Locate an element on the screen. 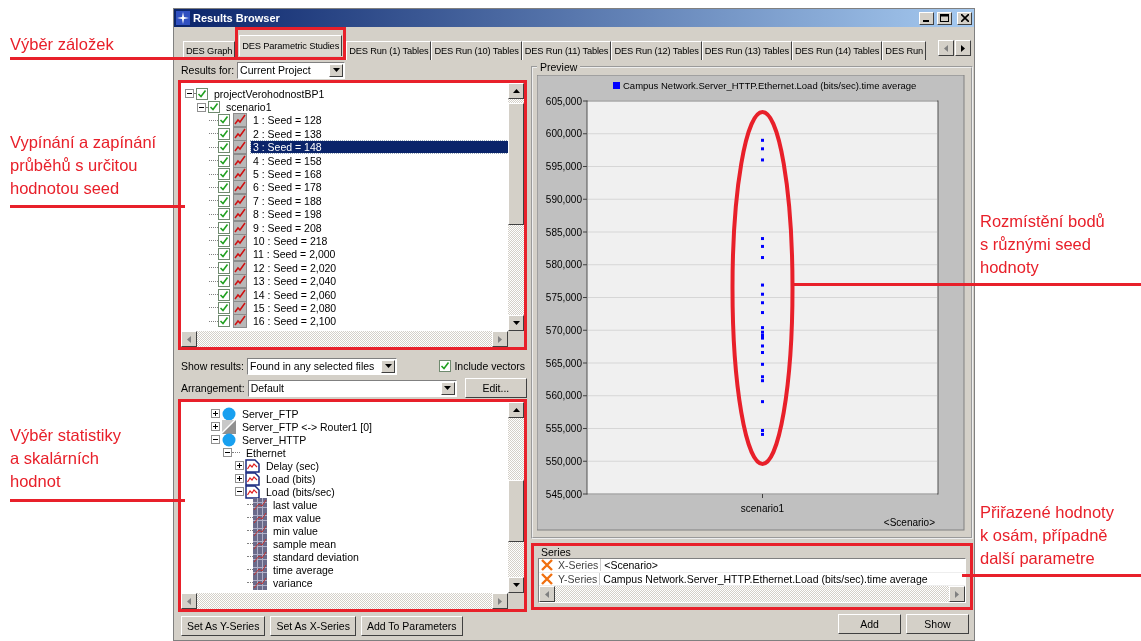  tab: DES Parametric Studies is located at coordinates (291, 45).